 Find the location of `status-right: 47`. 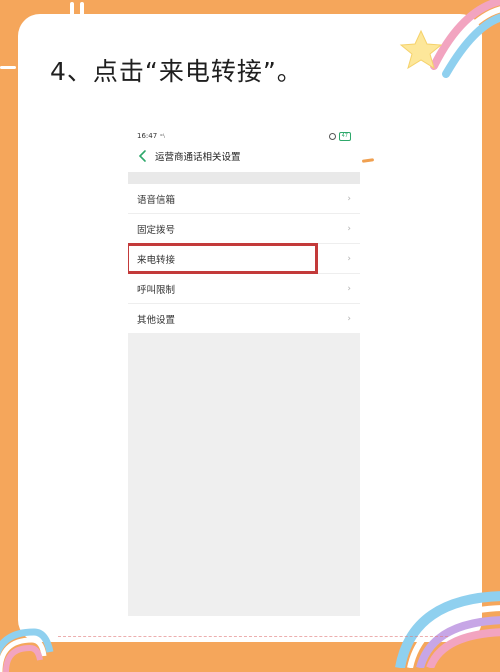

status-right: 47 is located at coordinates (339, 136).